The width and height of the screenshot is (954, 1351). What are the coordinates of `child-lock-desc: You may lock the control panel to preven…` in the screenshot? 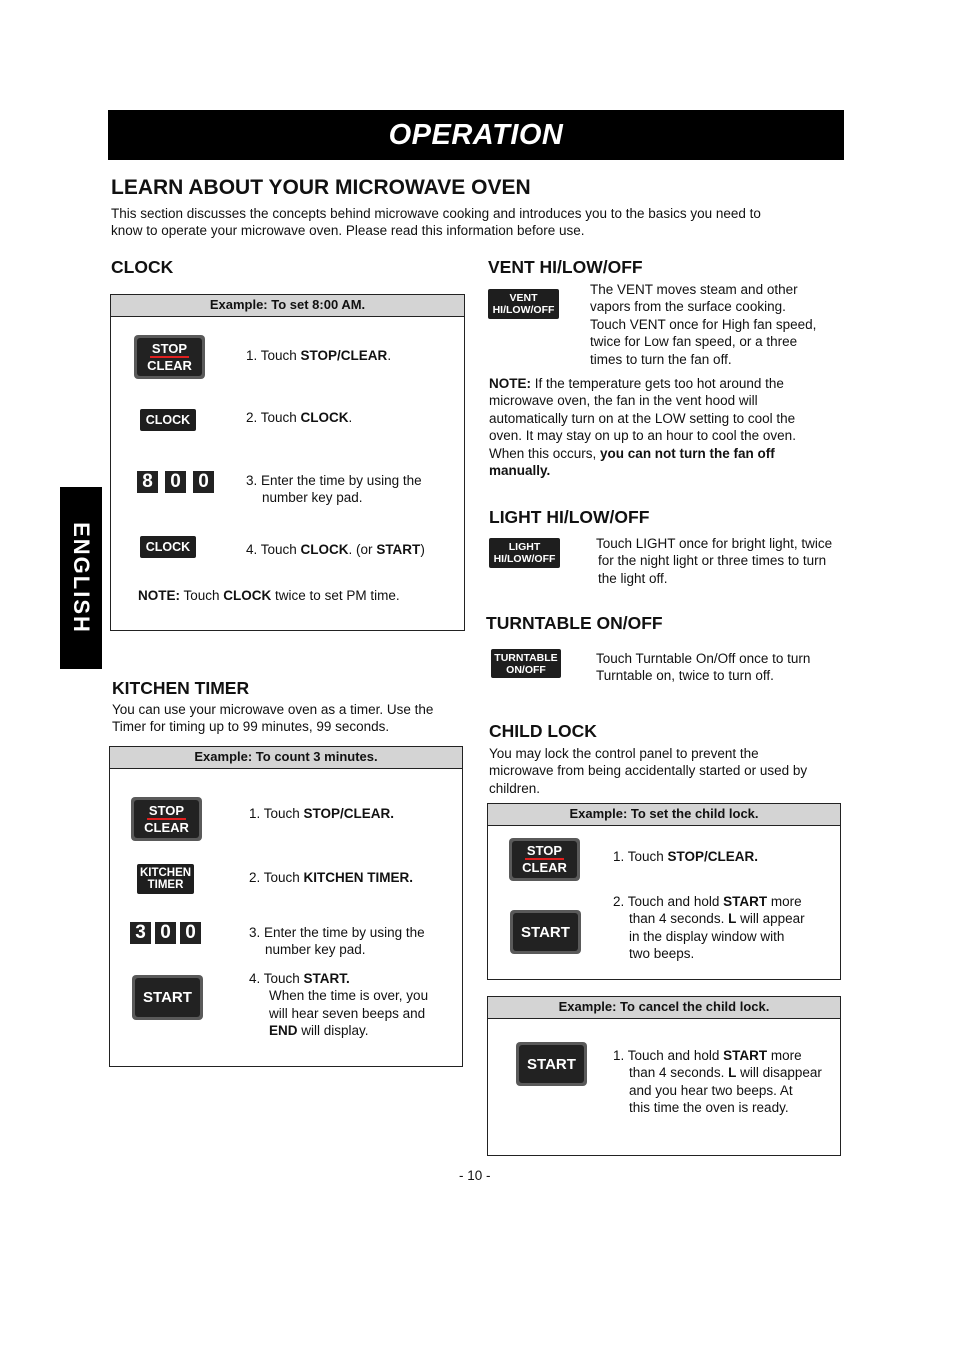 It's located at (648, 771).